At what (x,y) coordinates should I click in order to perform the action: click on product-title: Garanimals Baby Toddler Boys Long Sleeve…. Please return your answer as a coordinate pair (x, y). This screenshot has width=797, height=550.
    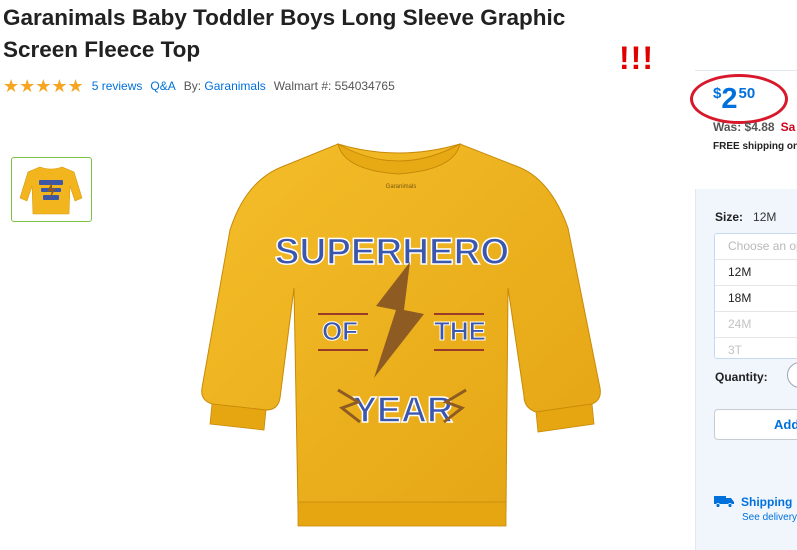
    Looking at the image, I should click on (284, 33).